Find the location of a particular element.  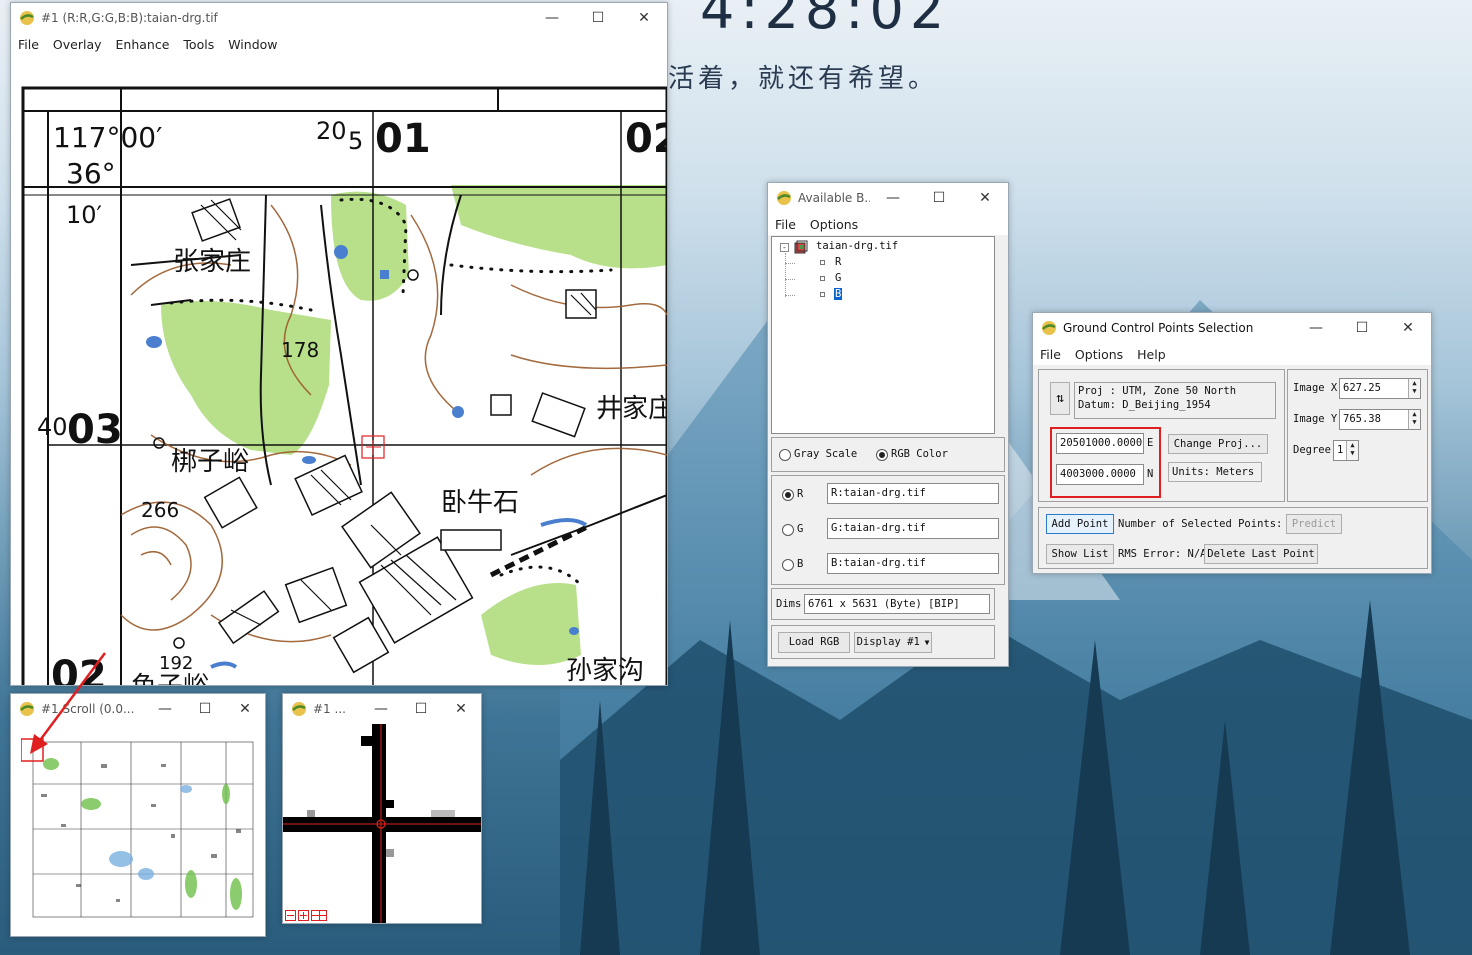

gray-scale-radio is located at coordinates (785, 455).